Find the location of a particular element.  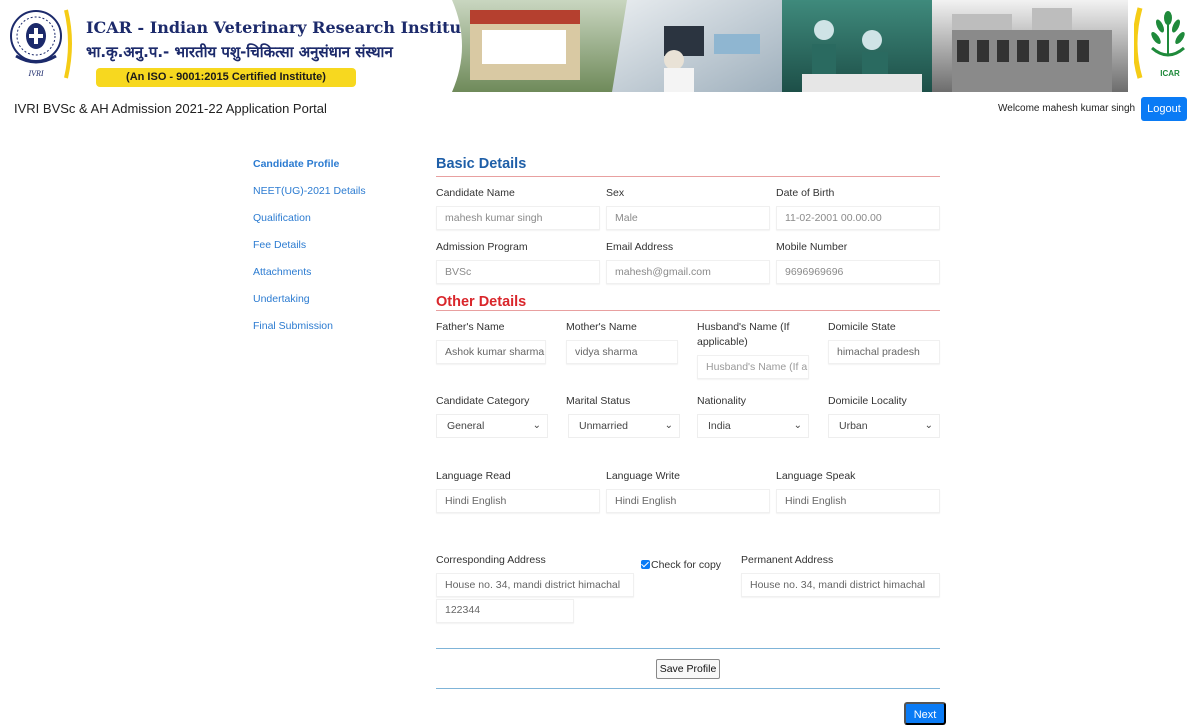

next-button: Next is located at coordinates (925, 713).